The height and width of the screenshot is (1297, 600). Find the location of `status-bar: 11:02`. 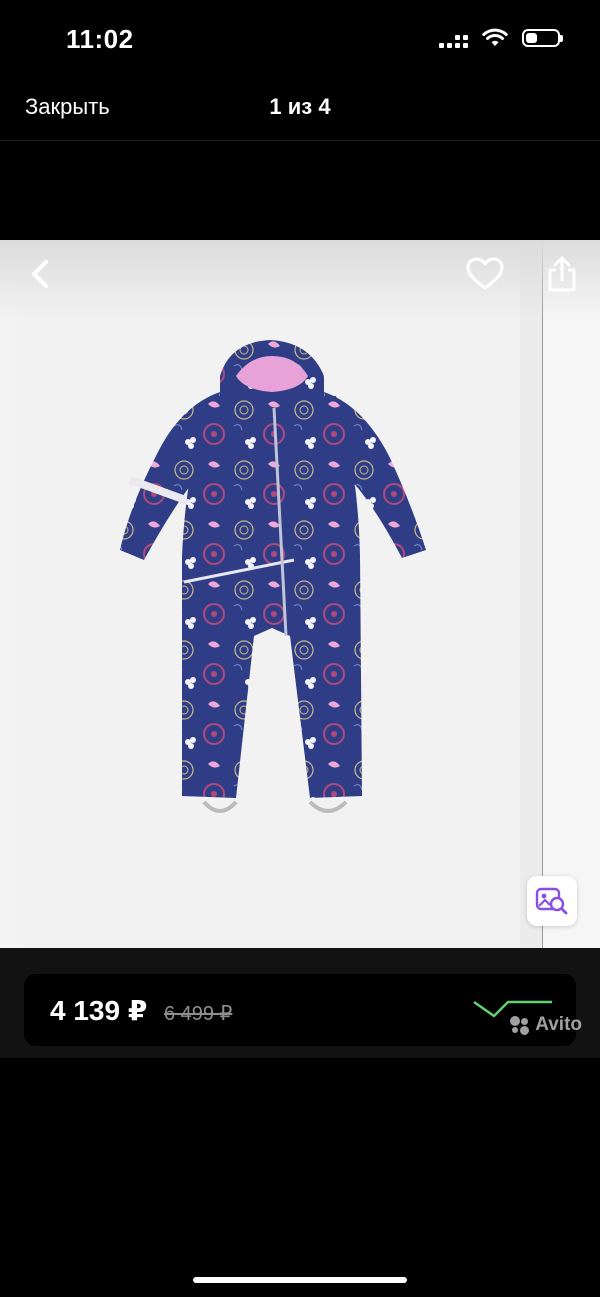

status-bar: 11:02 is located at coordinates (300, 40).